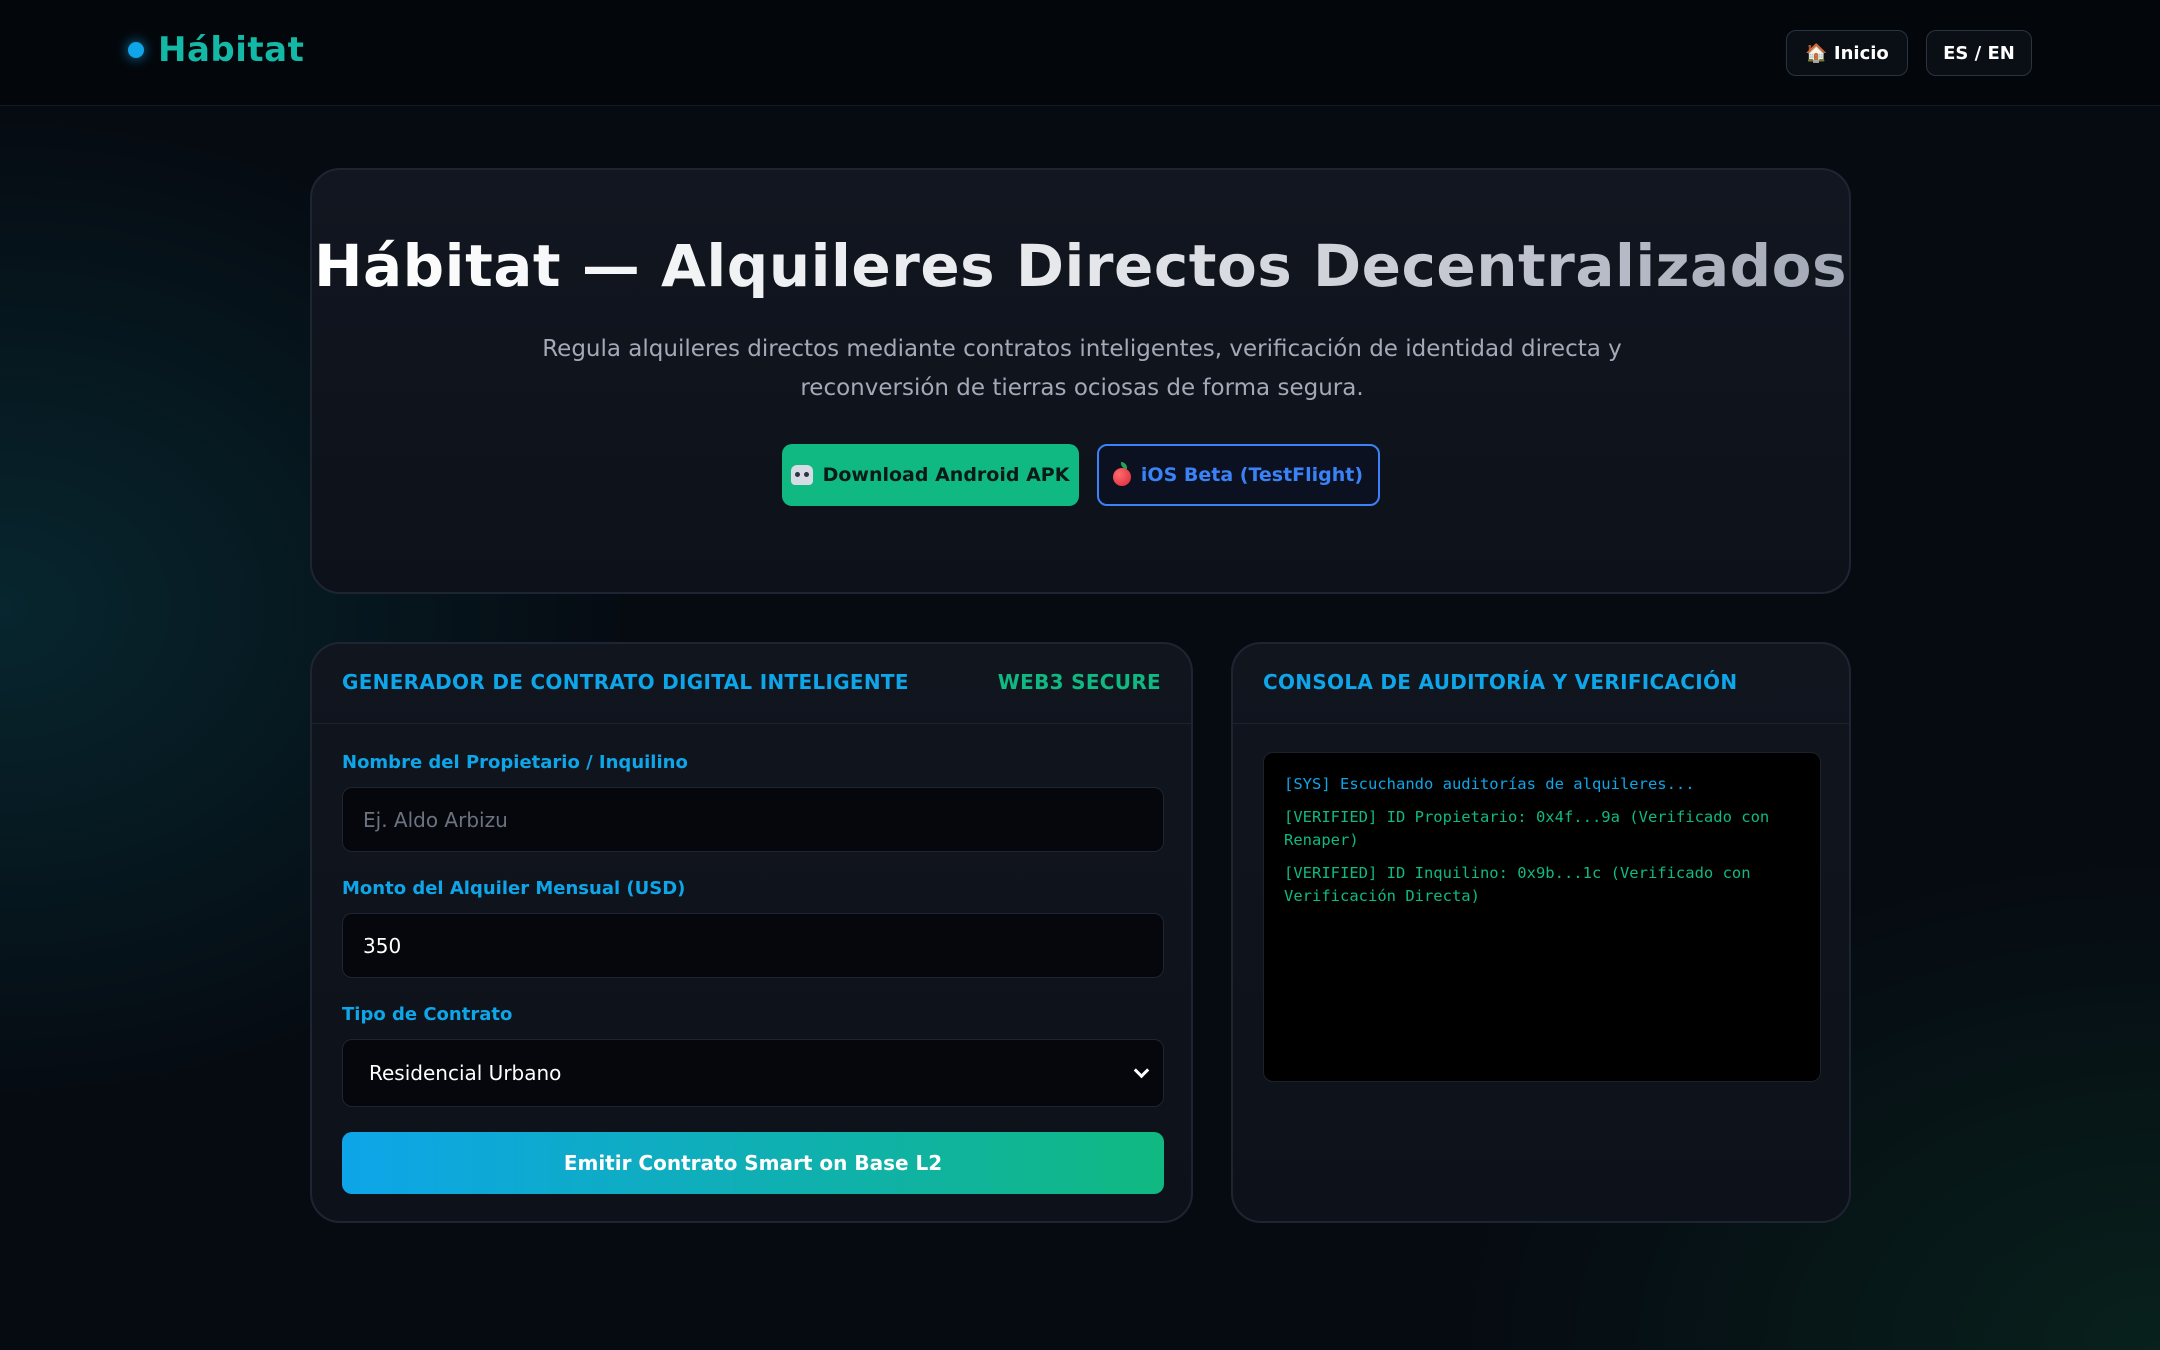 The width and height of the screenshot is (2160, 1350). Describe the element at coordinates (231, 50) in the screenshot. I see `brand-name: Hábitat` at that location.